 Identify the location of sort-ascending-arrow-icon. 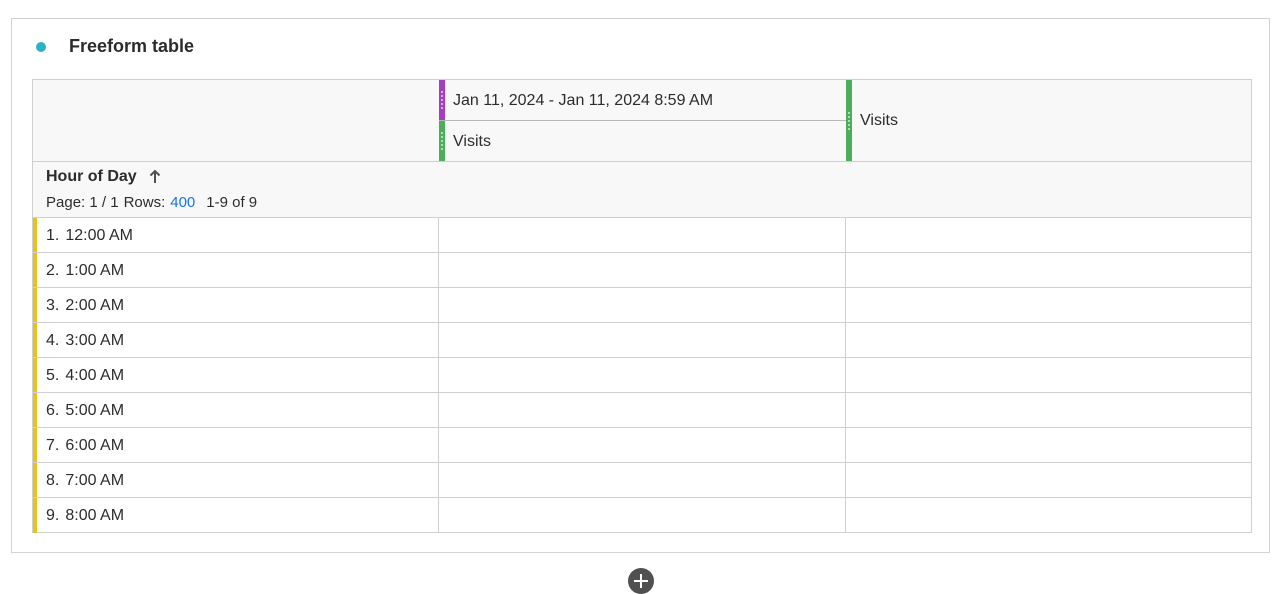
(155, 177).